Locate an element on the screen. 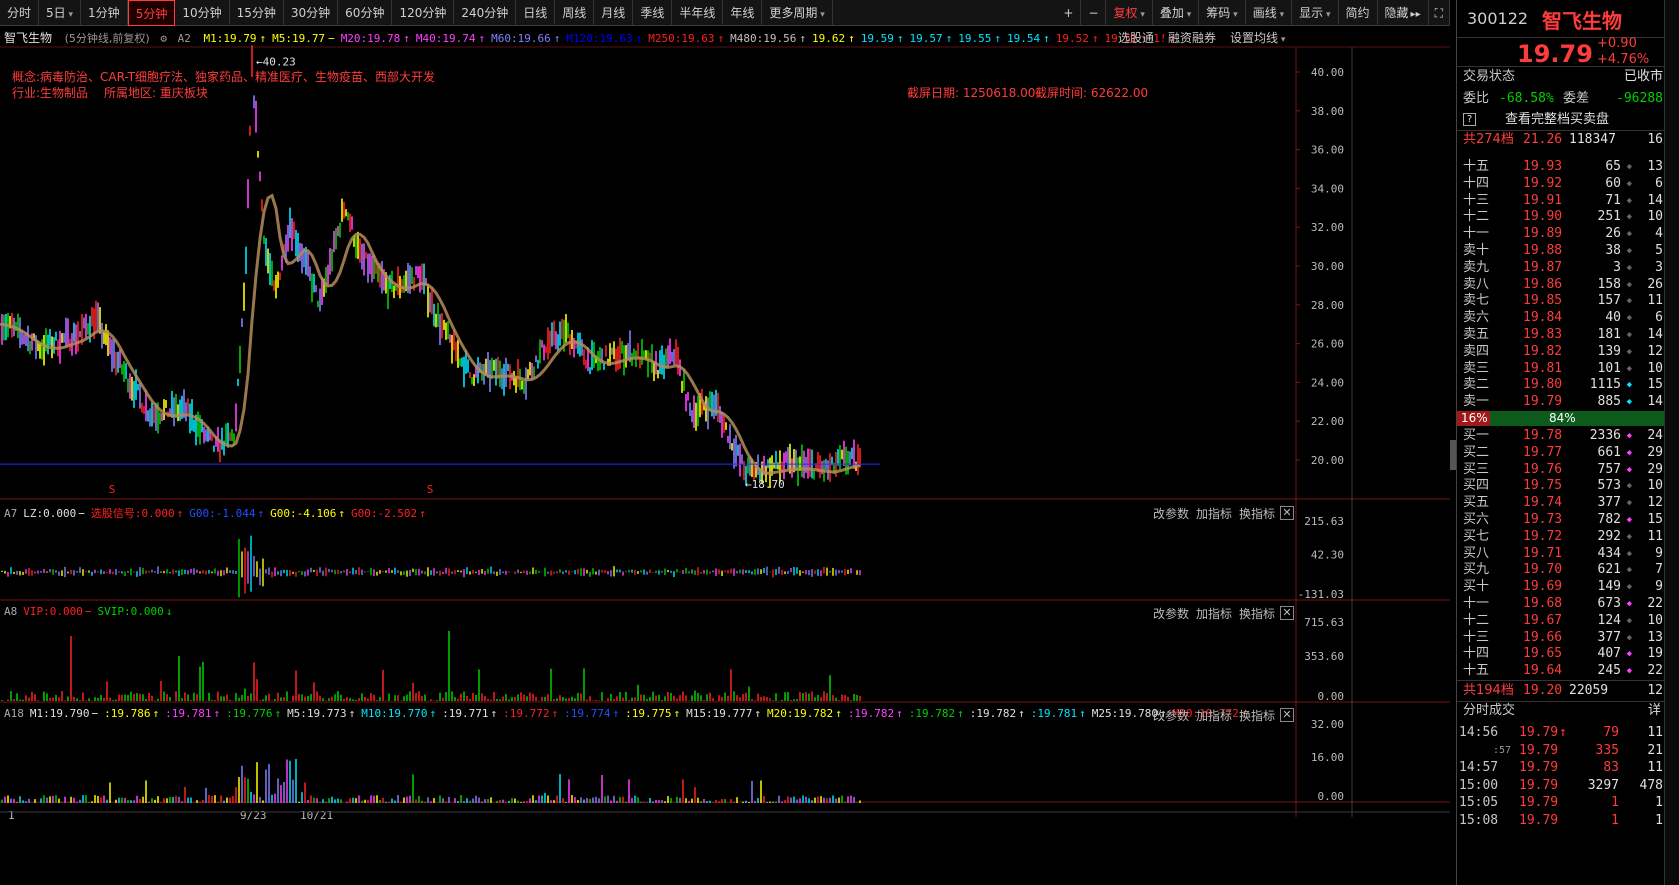  panel-2-btn-0: 改参数 is located at coordinates (1171, 715).